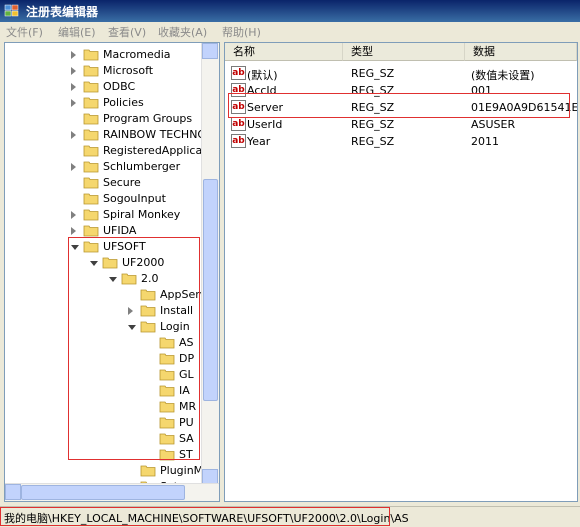 The image size is (580, 527). Describe the element at coordinates (105, 263) in the screenshot. I see `tree-item-uf2000: UF2000` at that location.